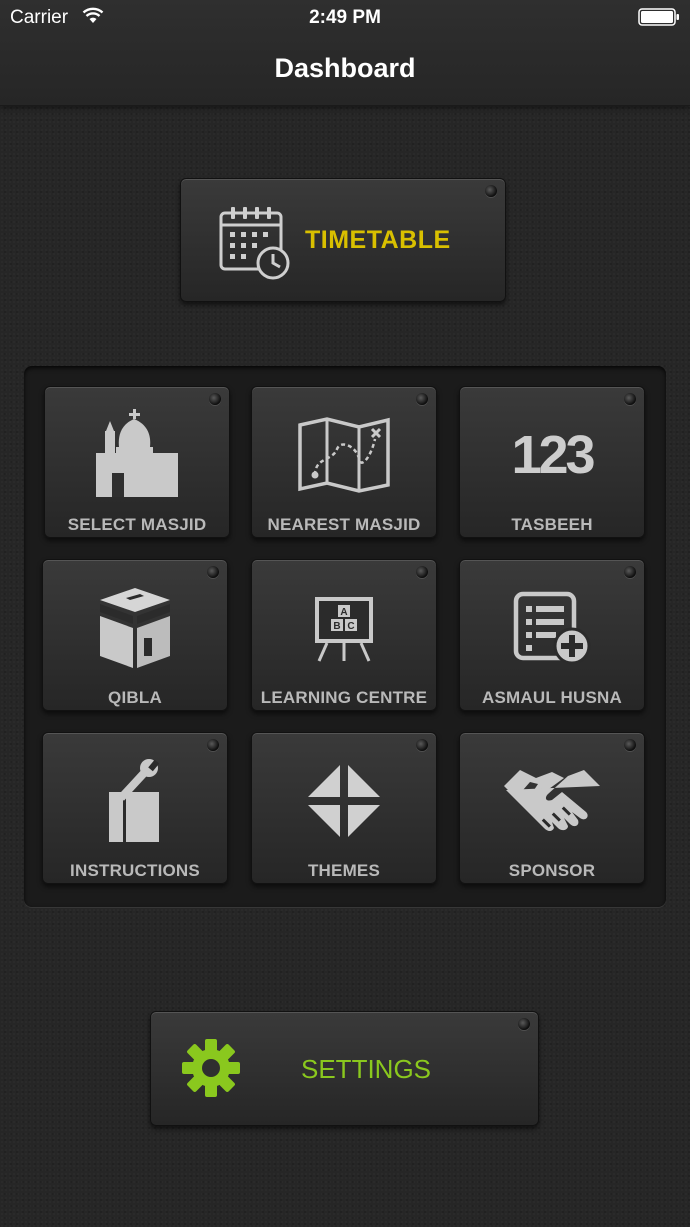  I want to click on sponsor-button: SPONSOR, so click(552, 808).